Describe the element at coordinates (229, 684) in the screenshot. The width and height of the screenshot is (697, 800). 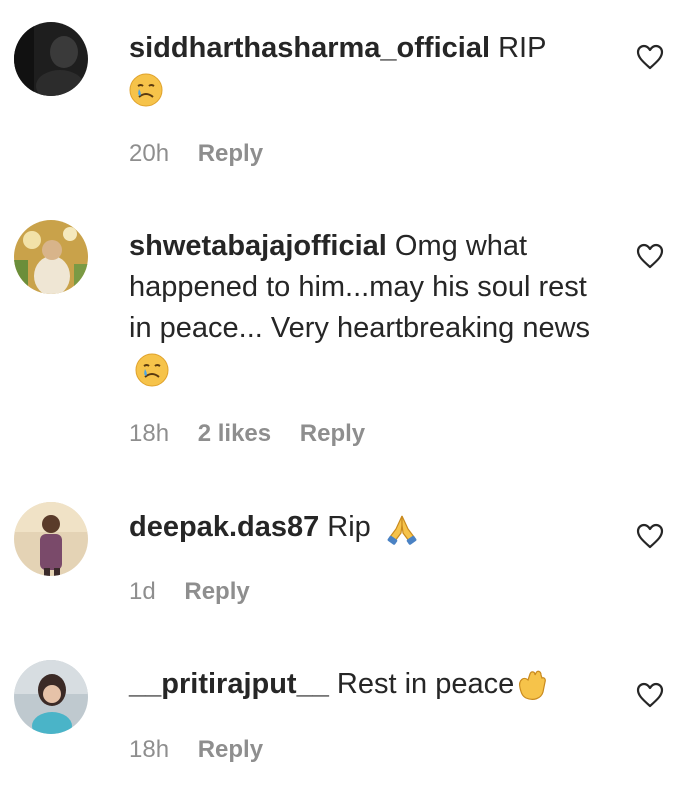
I see `comment-username: __pritirajput__` at that location.